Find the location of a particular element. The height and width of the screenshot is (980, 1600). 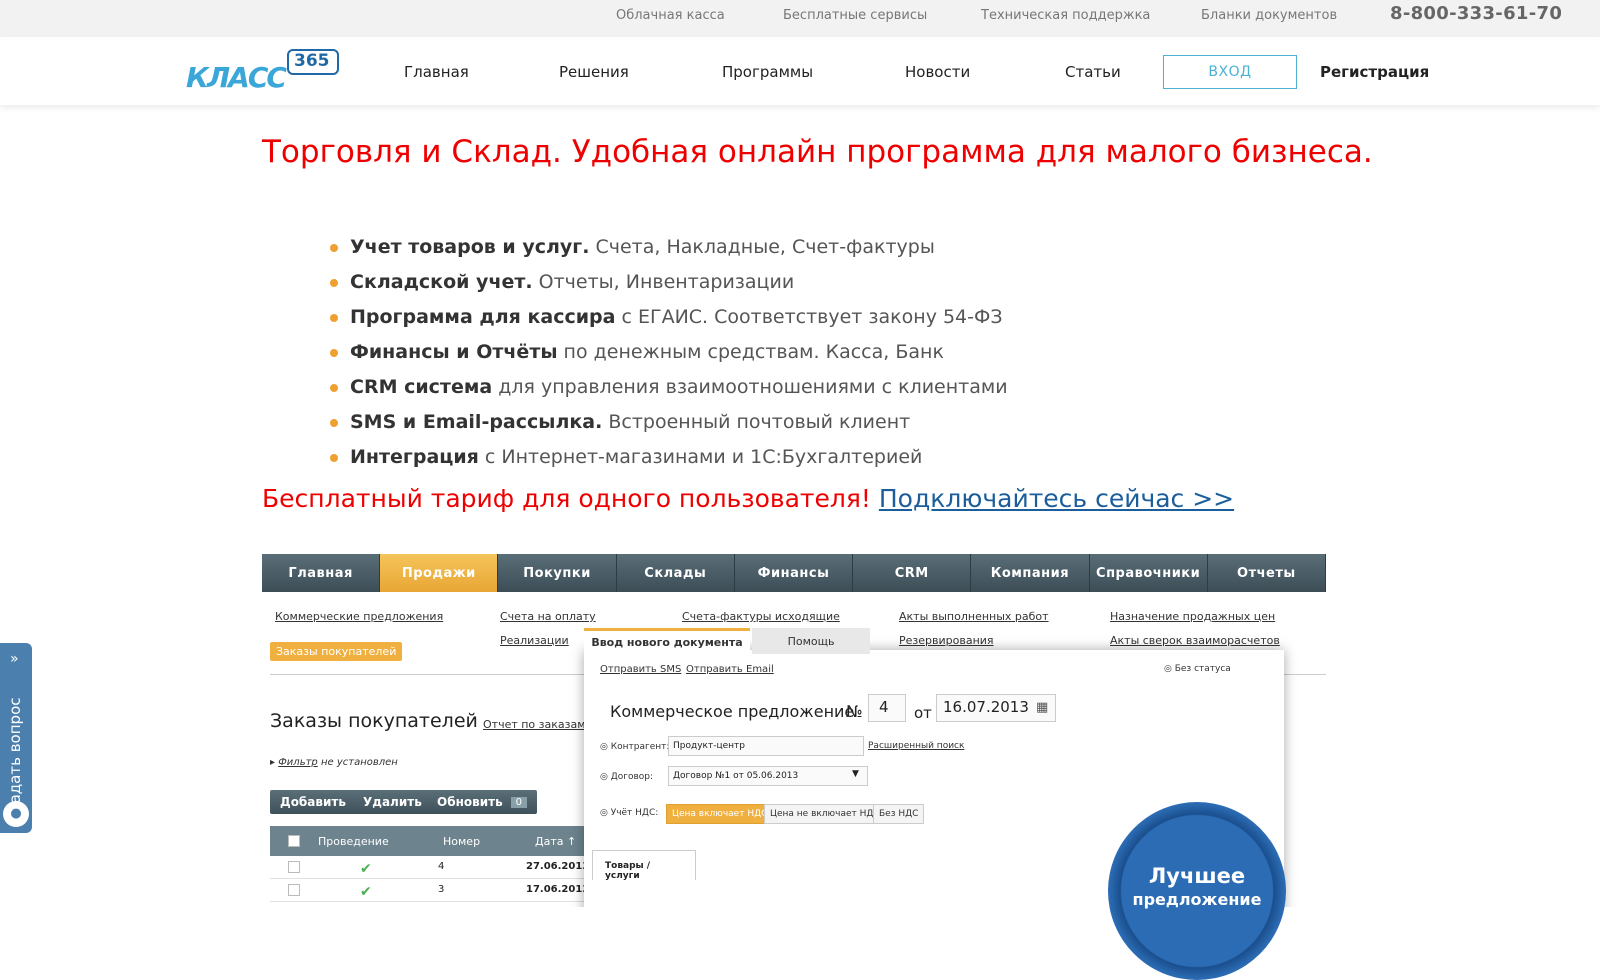

dialog-tab-new-document: Ввод нового документа is located at coordinates (667, 641).